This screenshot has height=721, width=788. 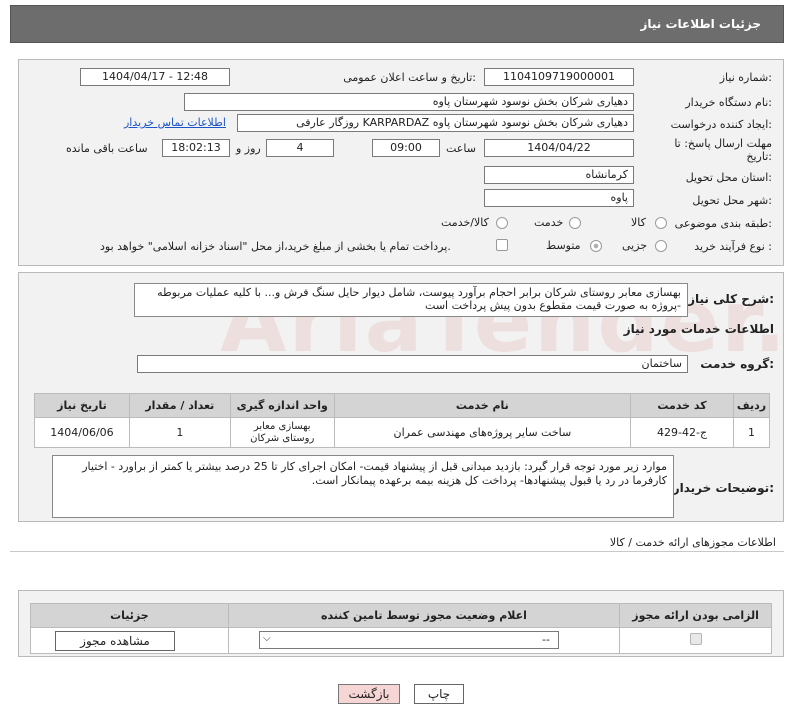 What do you see at coordinates (424, 615) in the screenshot?
I see `col-permit-status: اعلام وضعیت مجوز توسط تامین کننده` at bounding box center [424, 615].